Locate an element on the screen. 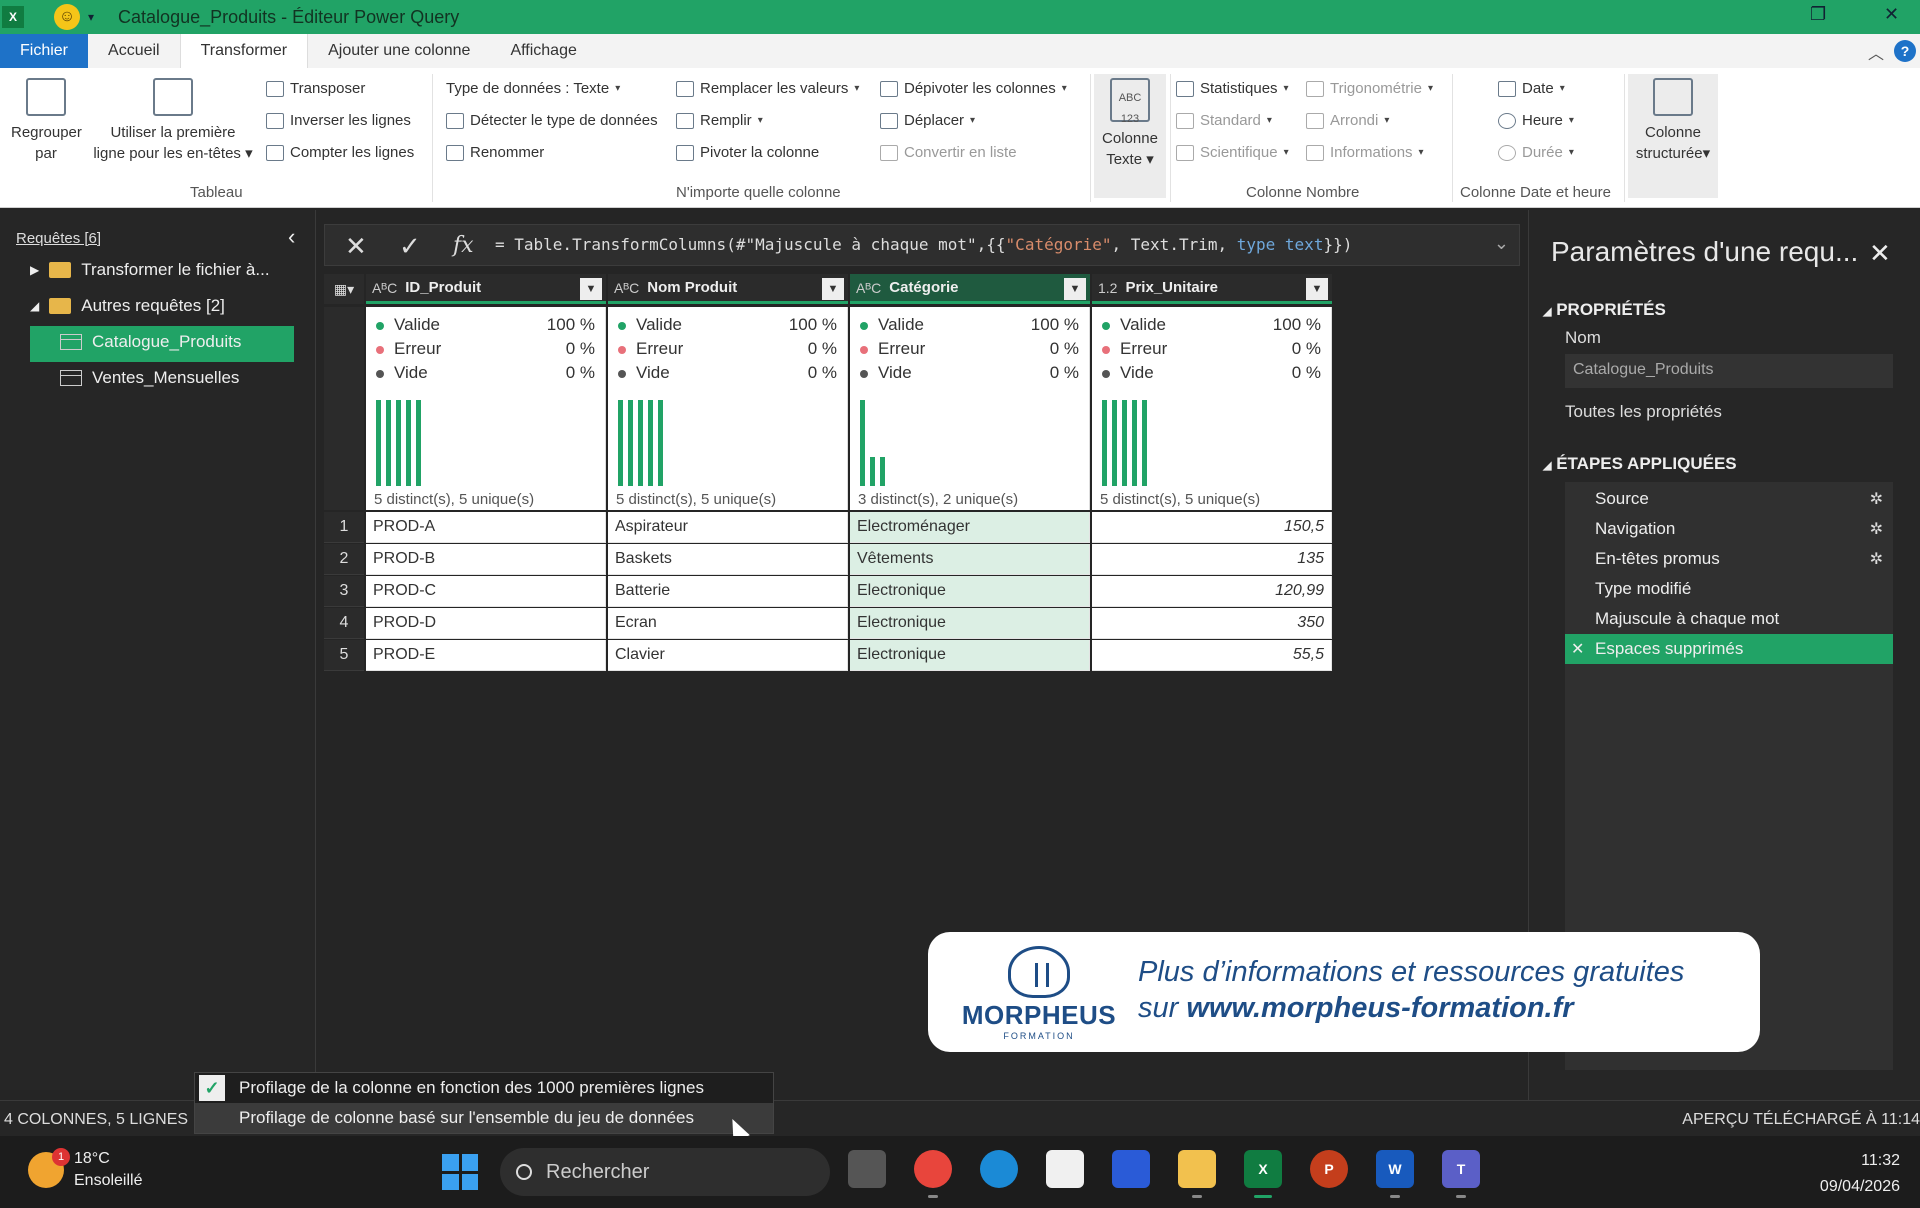  row-number: 3 is located at coordinates (344, 591).